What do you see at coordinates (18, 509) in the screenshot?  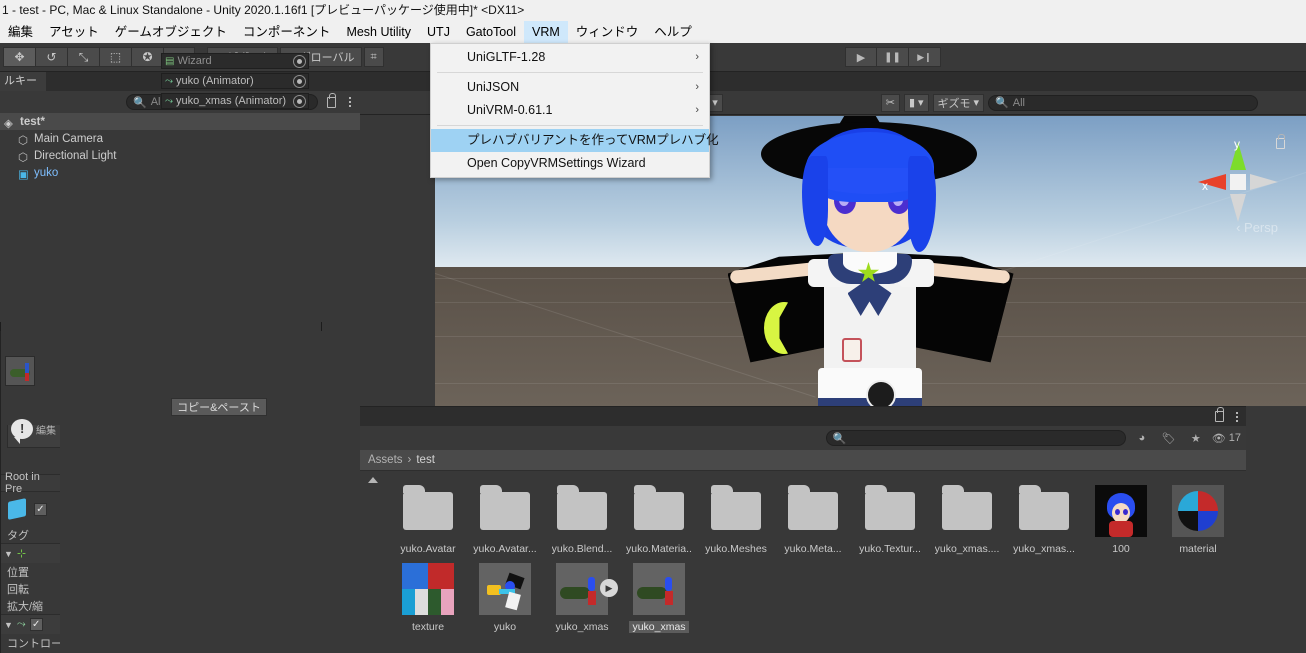 I see `prefab-cube-icon` at bounding box center [18, 509].